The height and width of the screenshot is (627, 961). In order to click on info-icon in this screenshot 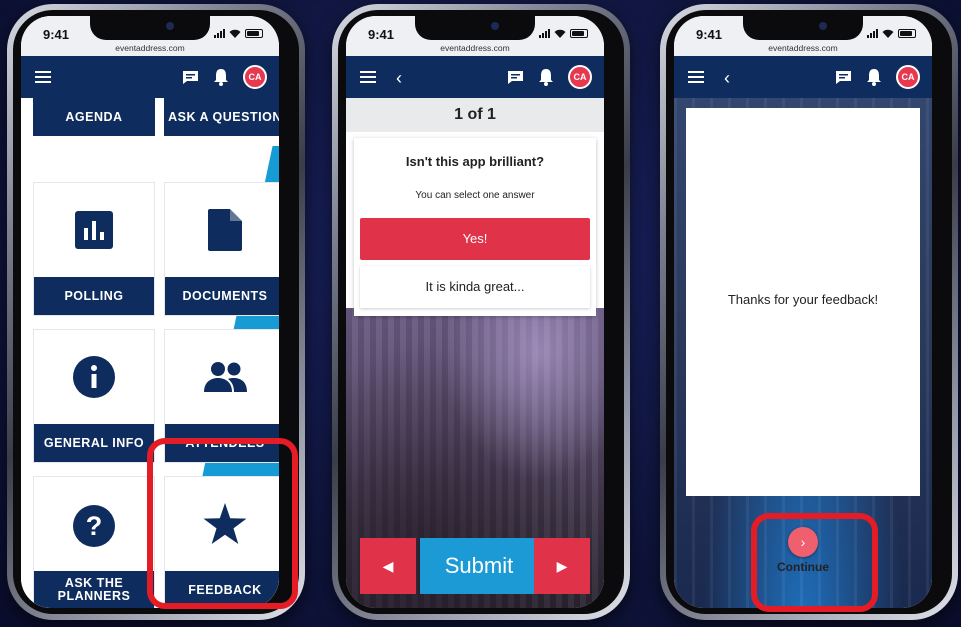, I will do `click(94, 377)`.